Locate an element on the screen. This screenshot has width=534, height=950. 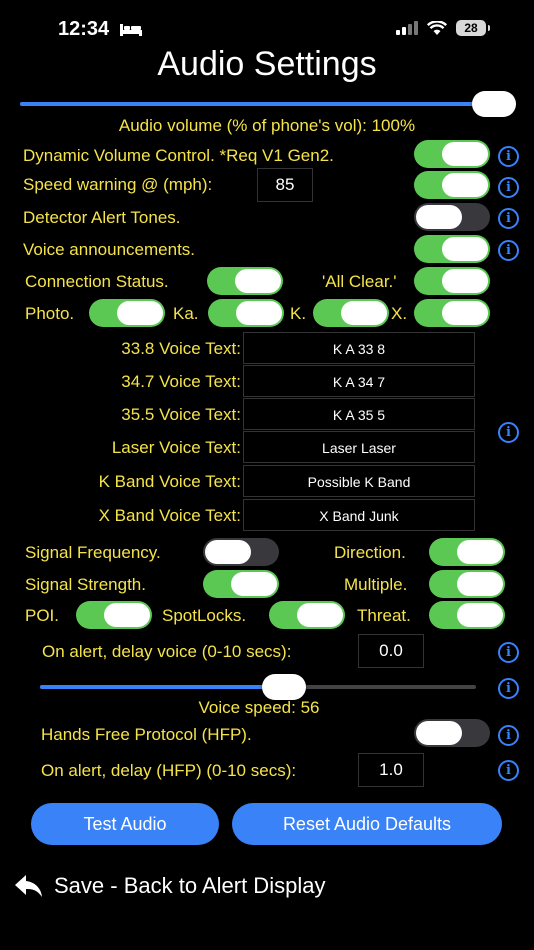
detector-tones-info-icon: i is located at coordinates (508, 218).